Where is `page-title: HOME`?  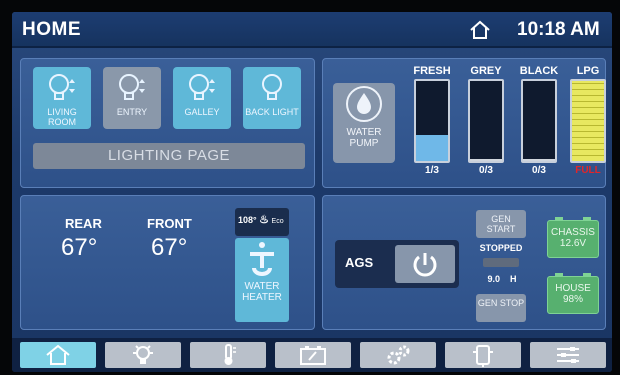
page-title: HOME is located at coordinates (51, 29).